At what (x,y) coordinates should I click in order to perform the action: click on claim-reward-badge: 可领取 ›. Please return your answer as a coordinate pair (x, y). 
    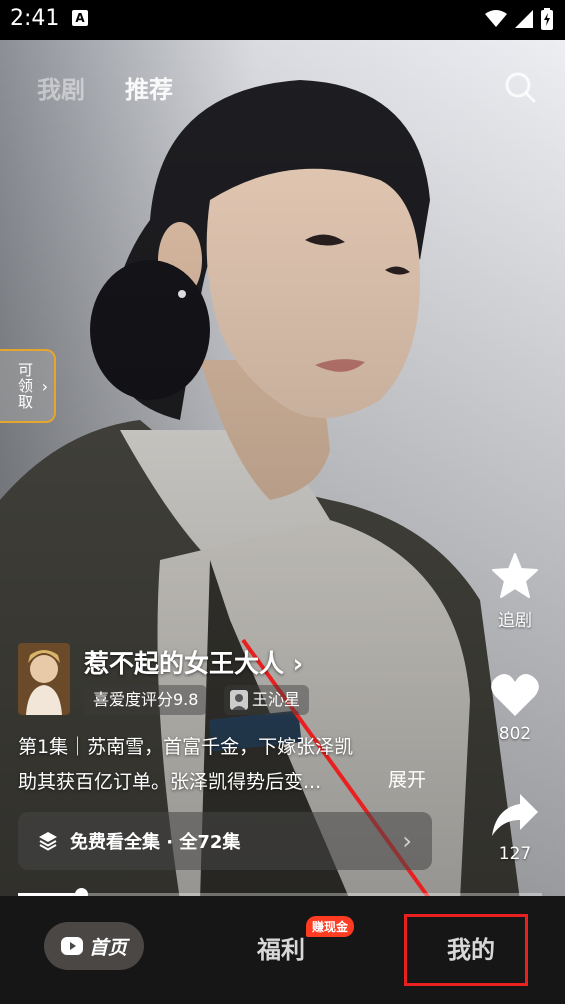
    Looking at the image, I should click on (28, 386).